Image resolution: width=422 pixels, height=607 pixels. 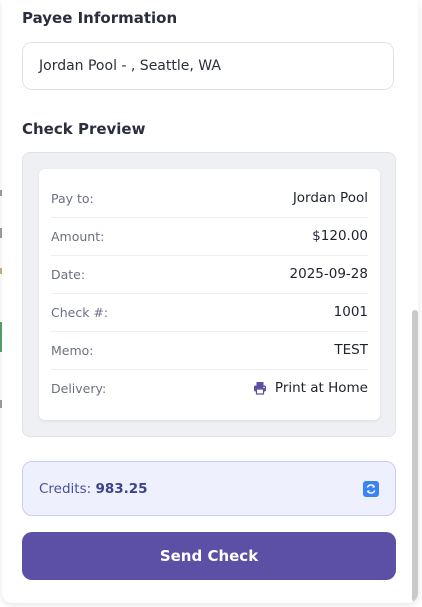 What do you see at coordinates (79, 388) in the screenshot?
I see `row-label: Delivery:` at bounding box center [79, 388].